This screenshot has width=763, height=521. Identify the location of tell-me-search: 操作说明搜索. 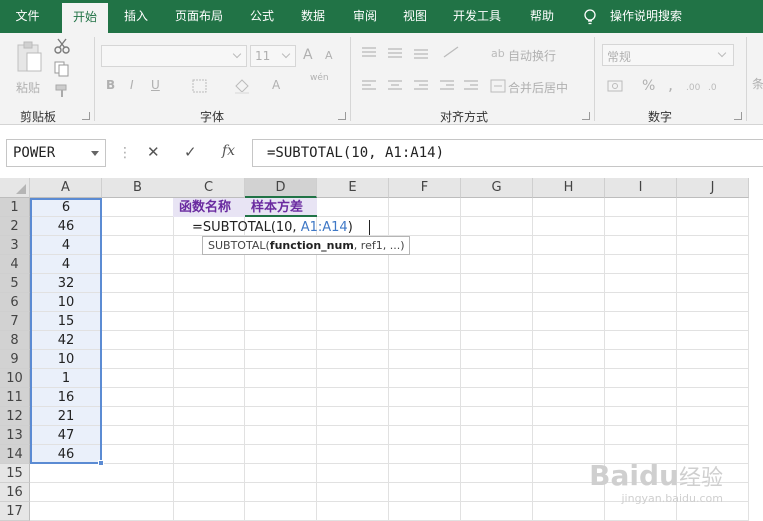
(646, 16).